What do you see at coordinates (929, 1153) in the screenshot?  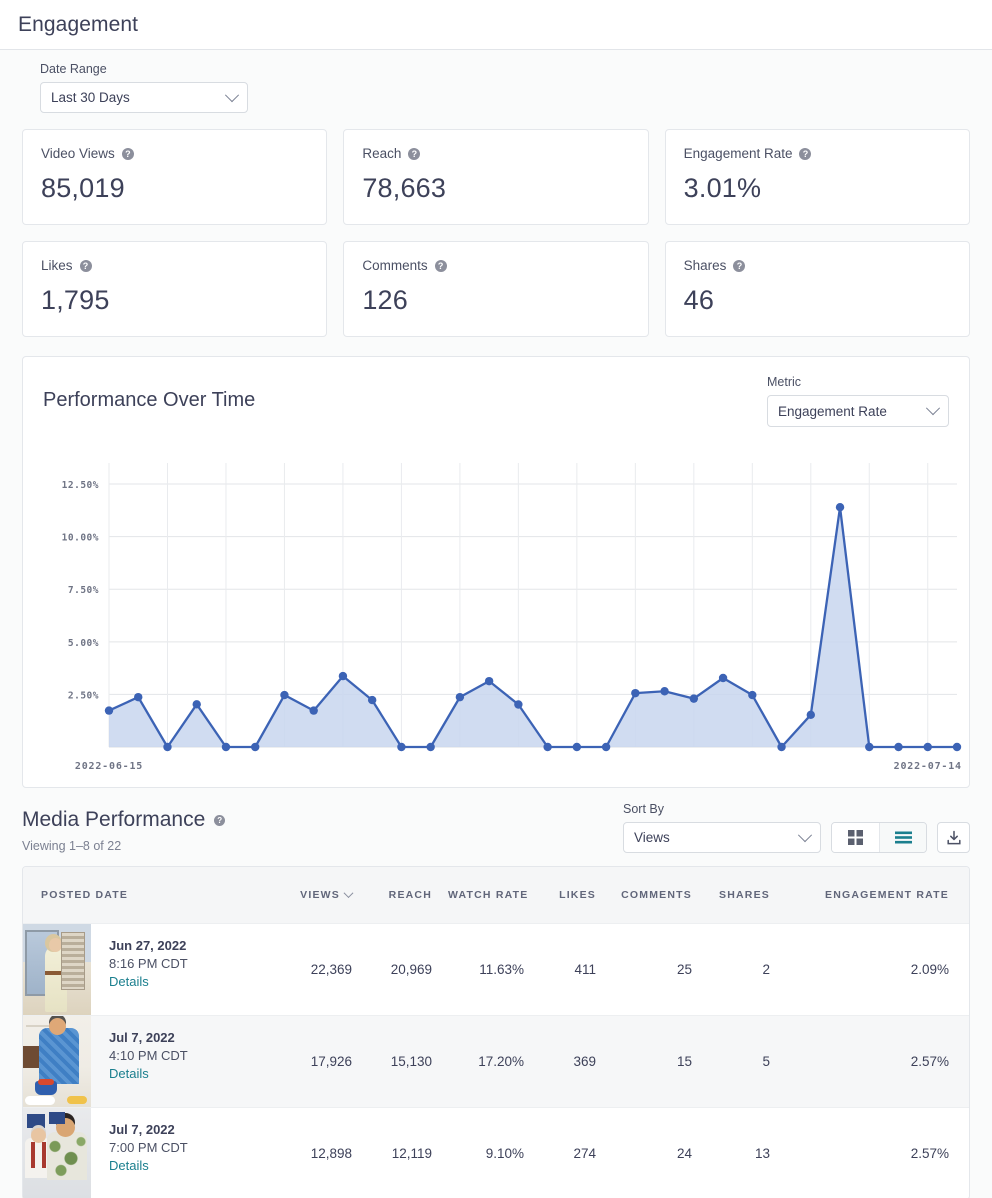 I see `cell-engagement-rate: 2.57%` at bounding box center [929, 1153].